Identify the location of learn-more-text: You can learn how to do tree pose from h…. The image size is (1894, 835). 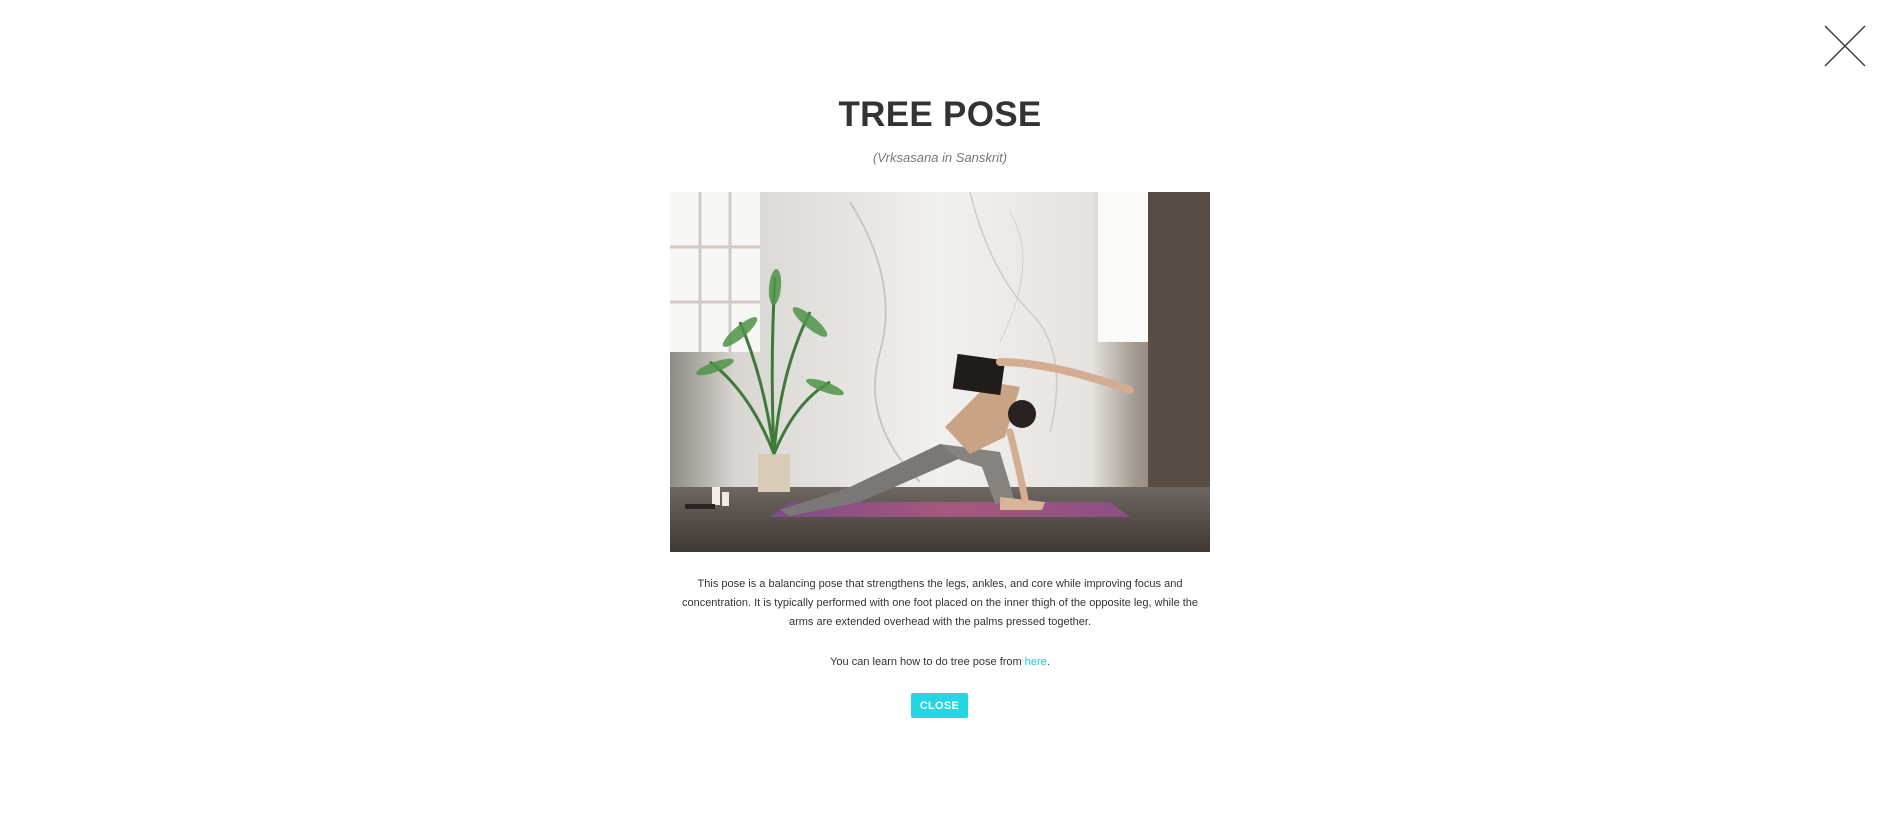
(940, 662).